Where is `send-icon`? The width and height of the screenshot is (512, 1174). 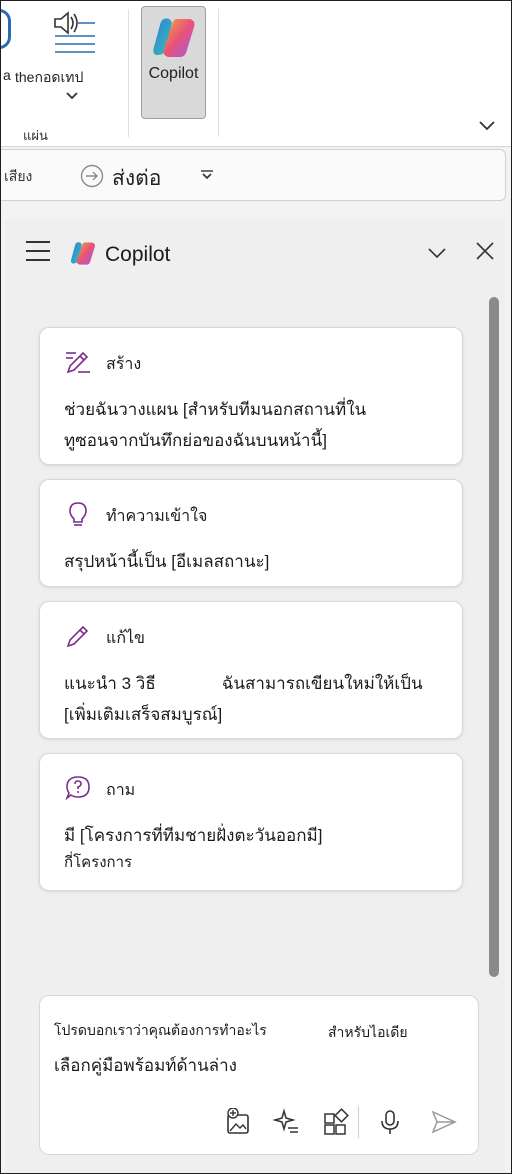
send-icon is located at coordinates (444, 1122).